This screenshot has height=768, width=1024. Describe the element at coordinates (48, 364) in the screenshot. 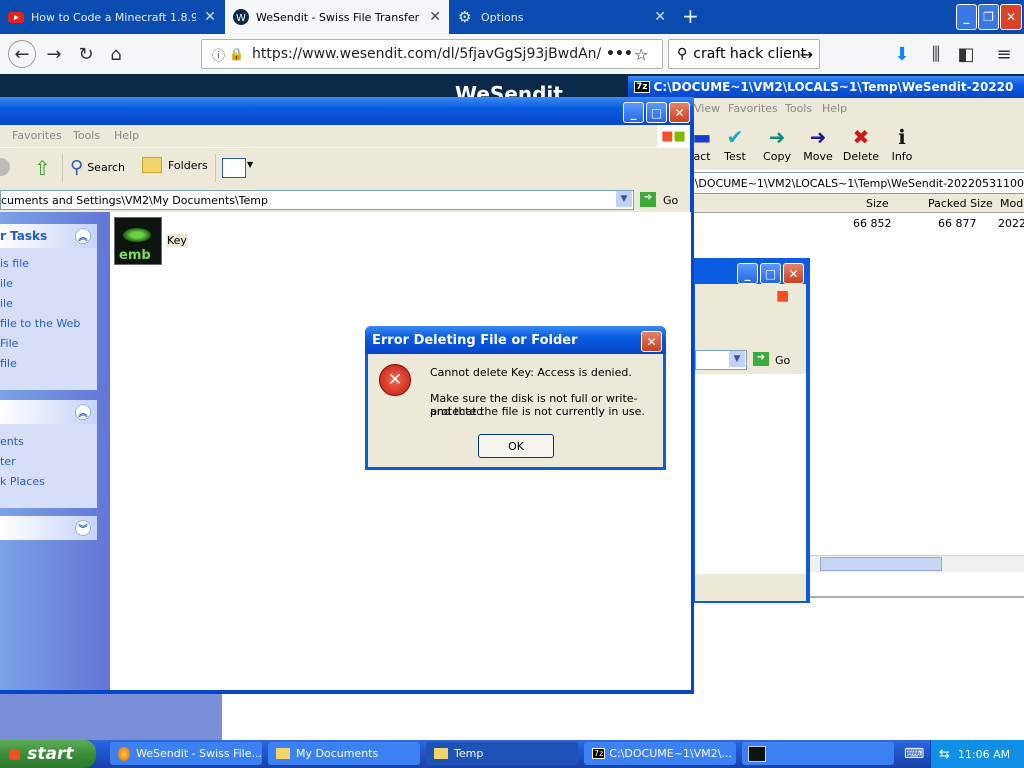

I see `task-delete-file: file` at that location.